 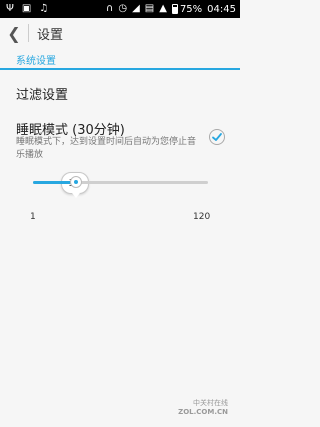 What do you see at coordinates (110, 8) in the screenshot?
I see `headphones-icon: ∩` at bounding box center [110, 8].